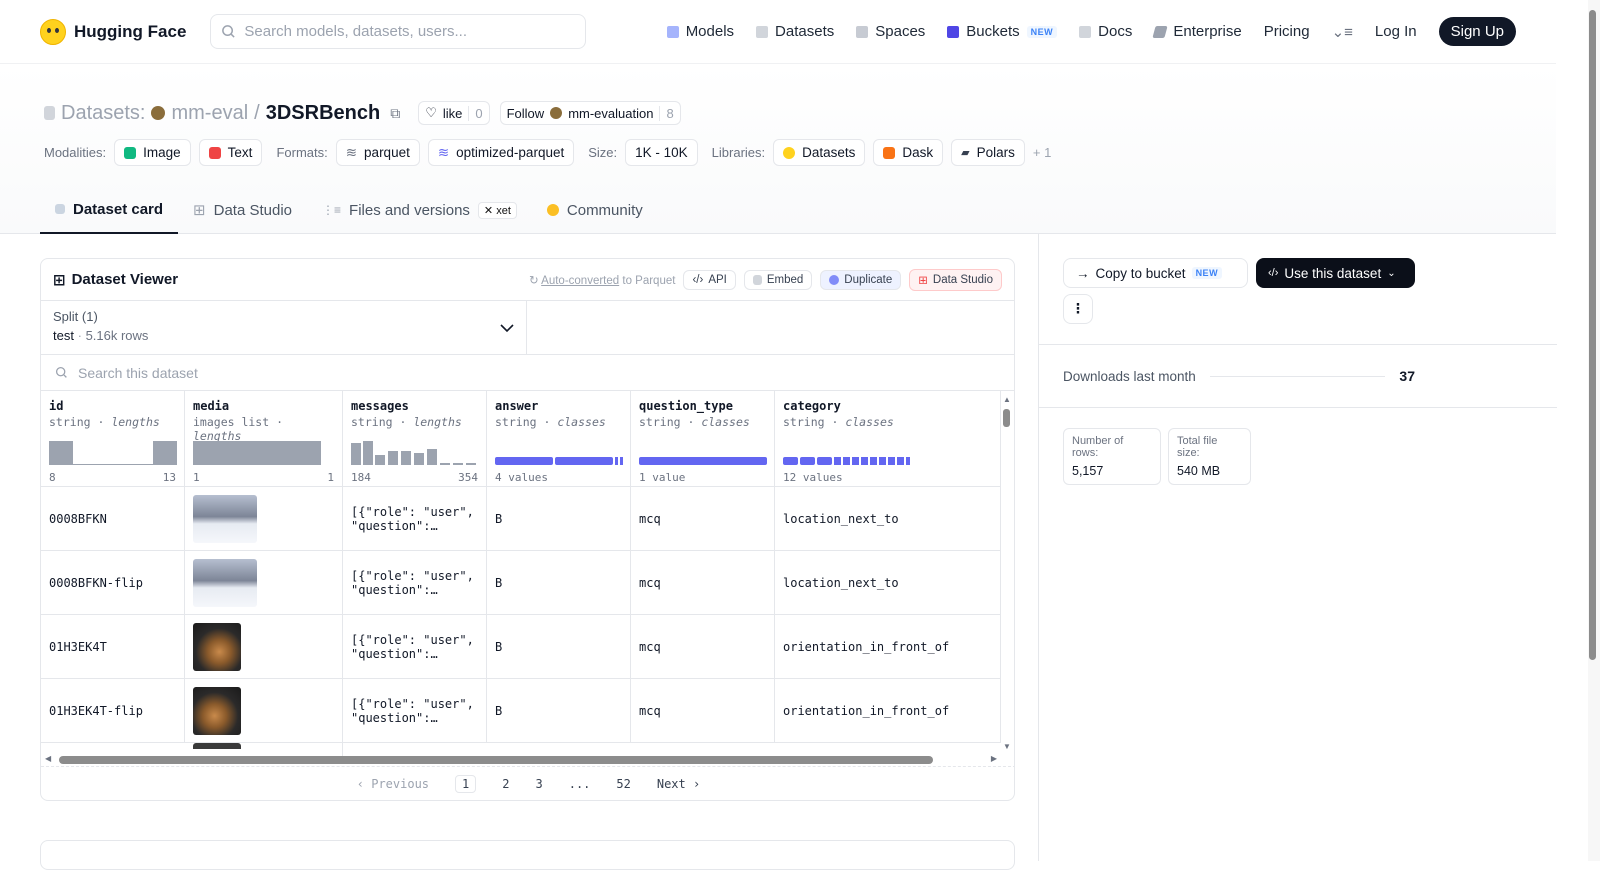  Describe the element at coordinates (1002, 31) in the screenshot. I see `nav-buckets: Buckets NEW` at that location.